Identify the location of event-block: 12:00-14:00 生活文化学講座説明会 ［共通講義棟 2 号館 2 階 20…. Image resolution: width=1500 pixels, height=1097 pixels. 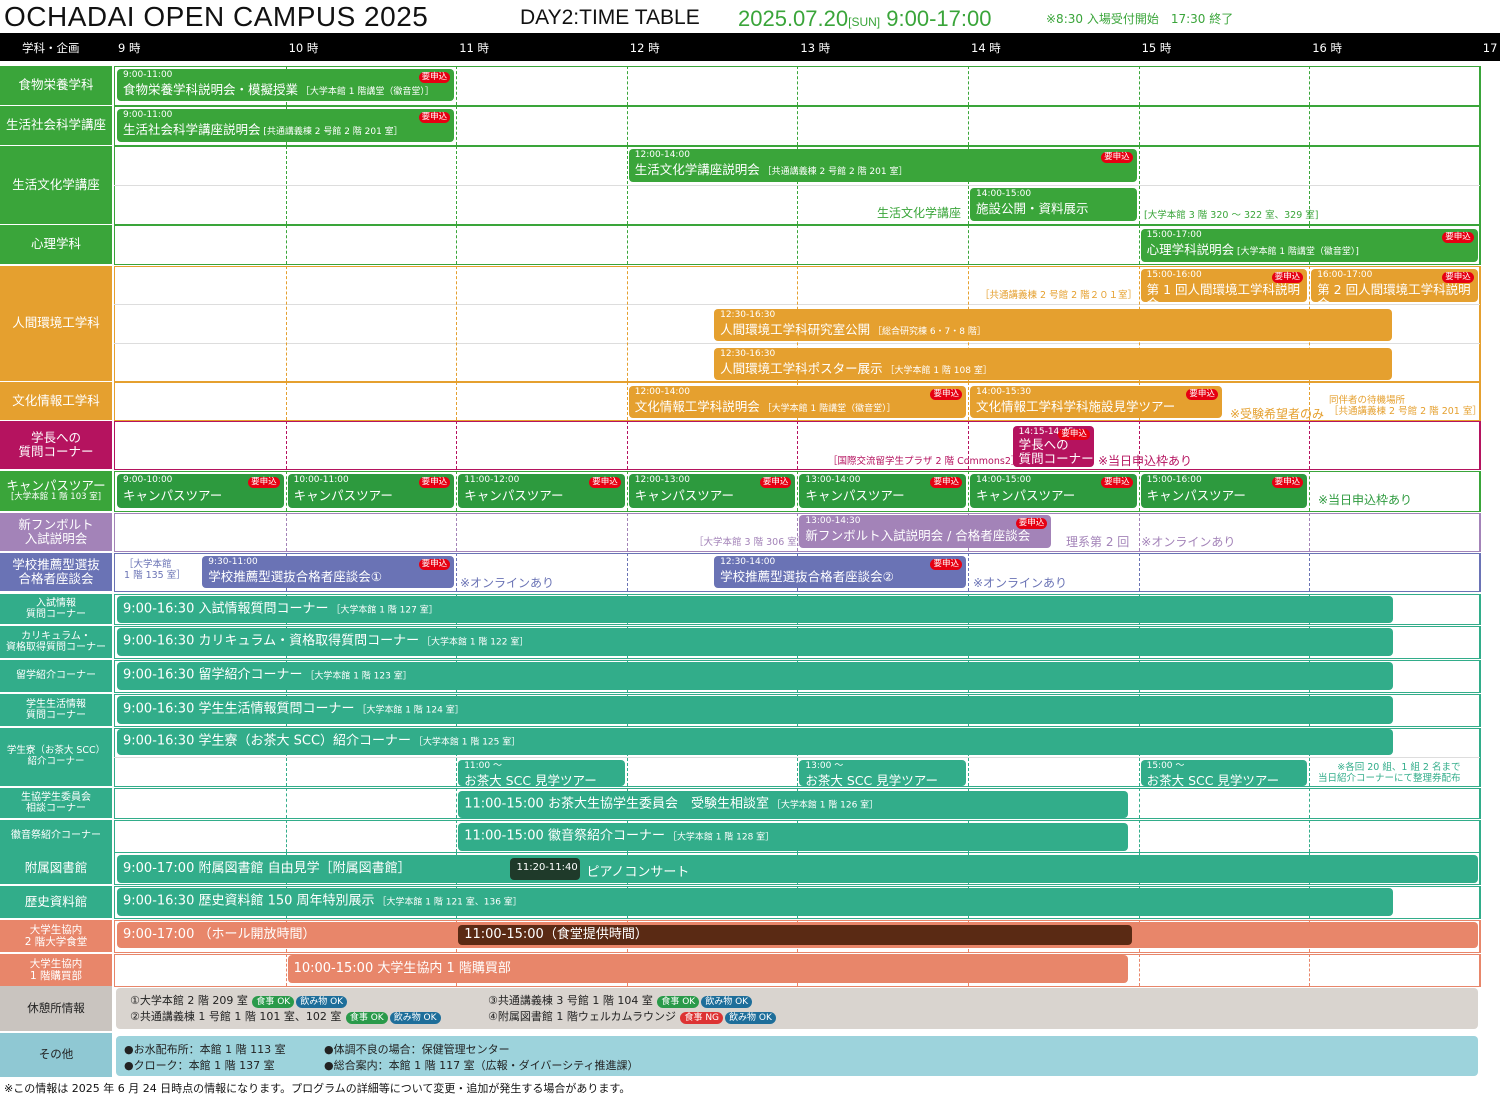
(882, 165).